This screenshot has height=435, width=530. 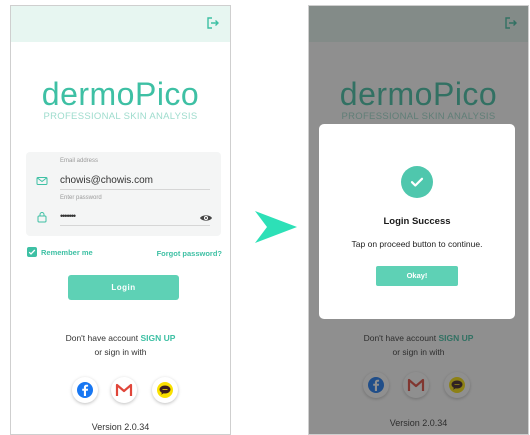 What do you see at coordinates (81, 198) in the screenshot?
I see `password-label: Enter password` at bounding box center [81, 198].